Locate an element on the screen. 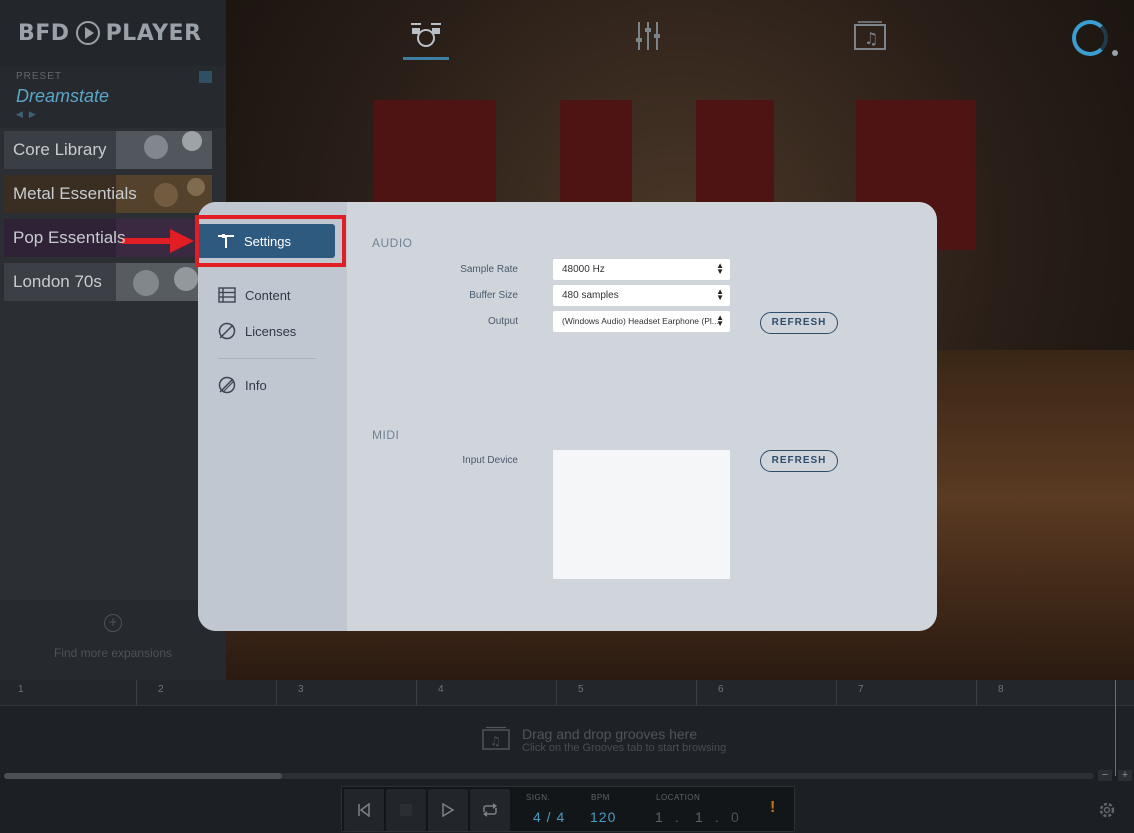  library-item-core: Core Library is located at coordinates (108, 150).